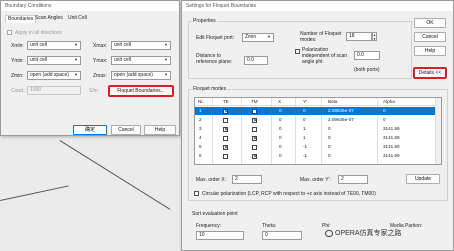 The height and width of the screenshot is (251, 454). What do you see at coordinates (318, 120) in the screenshot?
I see `table-row: 2 ✕ 0 0 2.09645e-07 0` at bounding box center [318, 120].